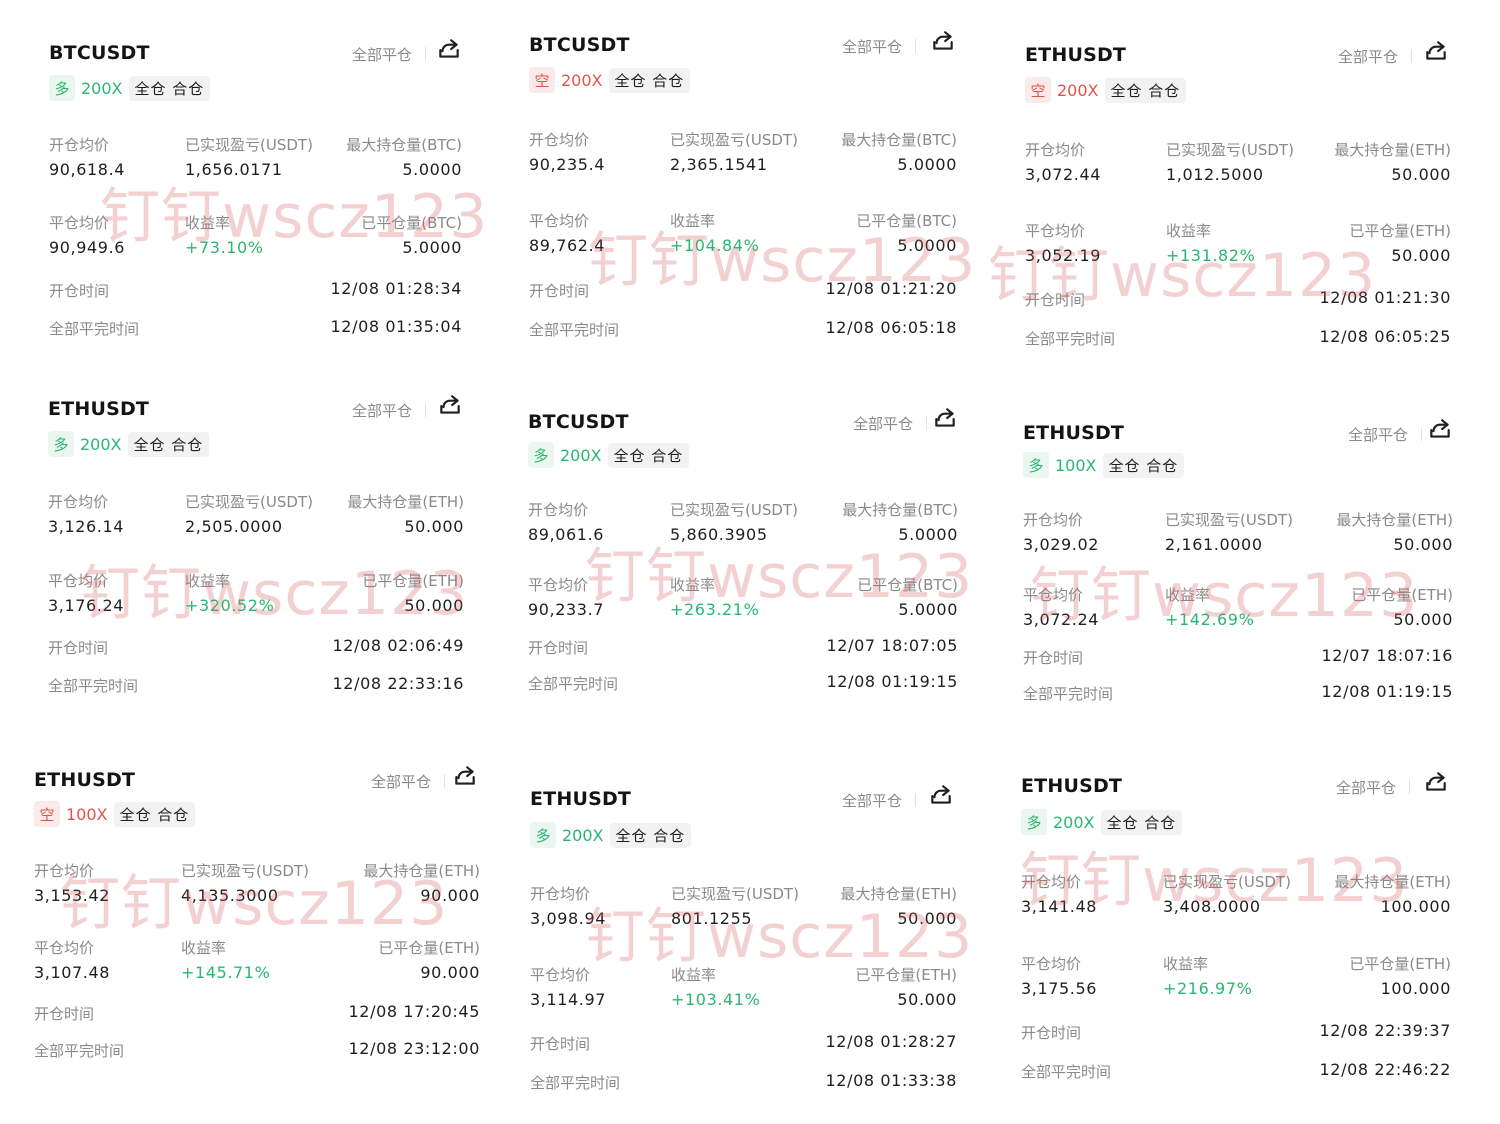 This screenshot has height=1124, width=1500. Describe the element at coordinates (566, 609) in the screenshot. I see `close-avg-value: 90,233.7` at that location.